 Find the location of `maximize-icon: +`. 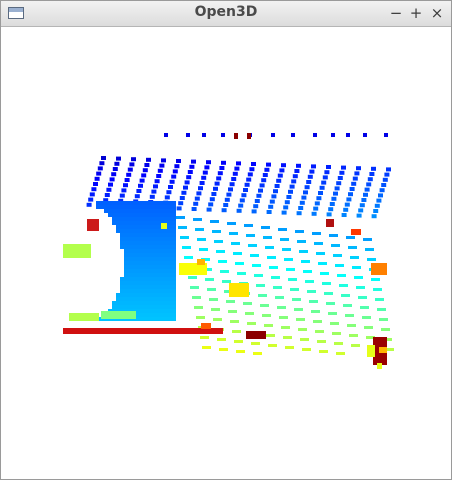

maximize-icon: + is located at coordinates (416, 13).